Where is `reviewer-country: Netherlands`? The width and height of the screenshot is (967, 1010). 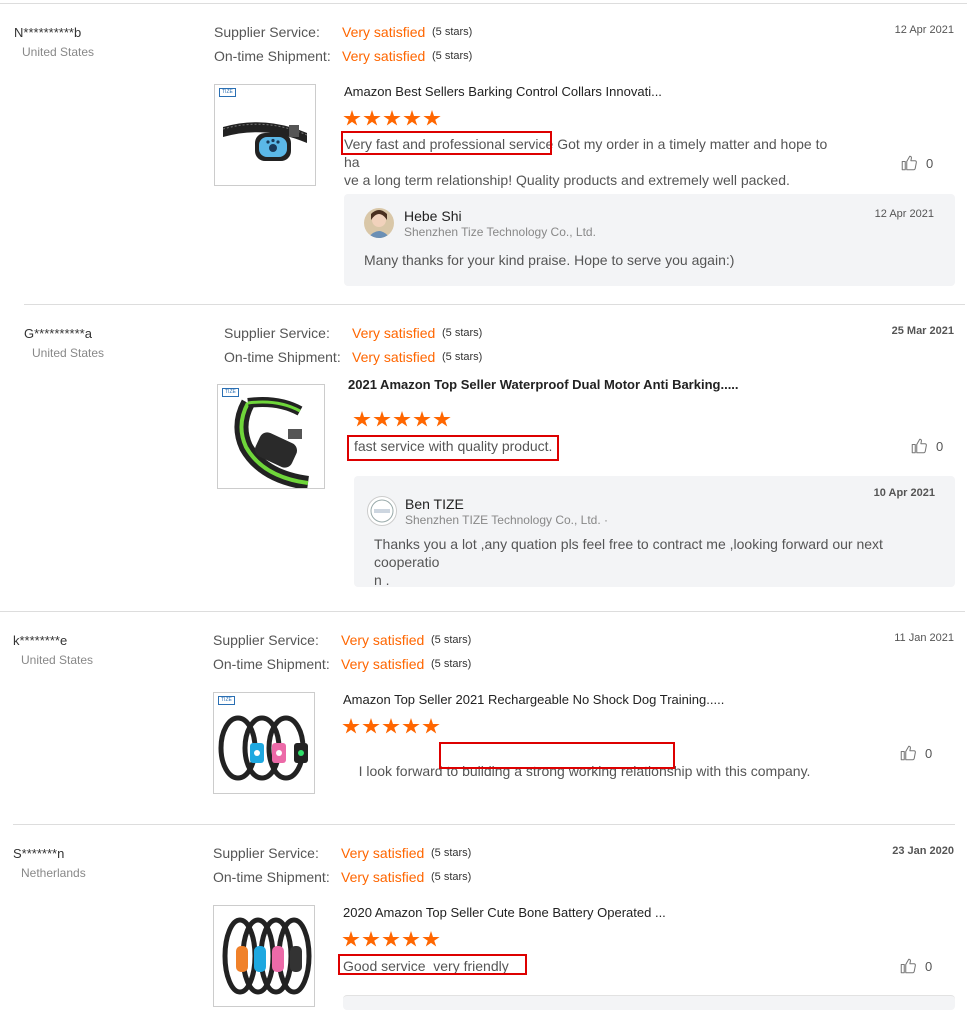 reviewer-country: Netherlands is located at coordinates (53, 873).